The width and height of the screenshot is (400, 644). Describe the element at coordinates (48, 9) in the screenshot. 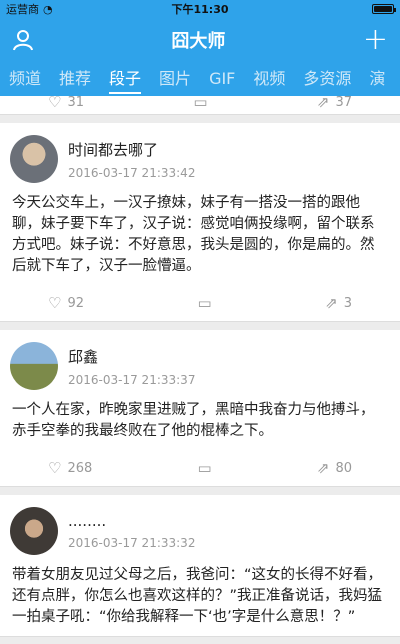

I see `wifi-icon: ◔` at that location.